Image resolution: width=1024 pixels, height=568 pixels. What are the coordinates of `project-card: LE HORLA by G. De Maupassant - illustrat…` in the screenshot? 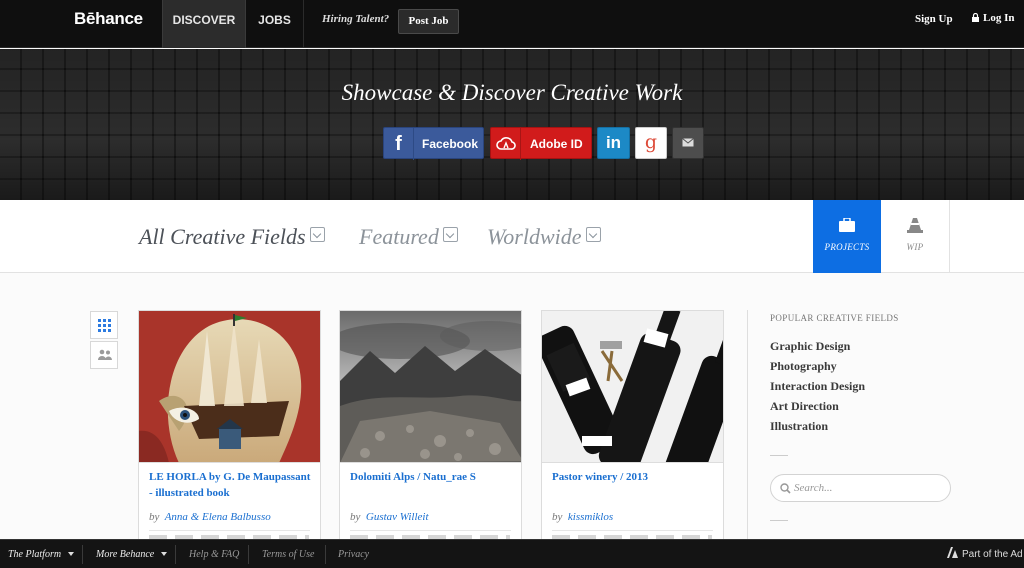 It's located at (229, 430).